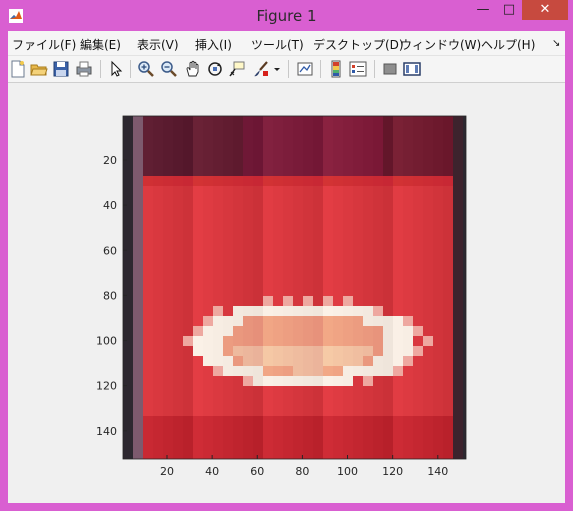 This screenshot has height=511, width=573. I want to click on y-tick-label: 120, so click(106, 386).